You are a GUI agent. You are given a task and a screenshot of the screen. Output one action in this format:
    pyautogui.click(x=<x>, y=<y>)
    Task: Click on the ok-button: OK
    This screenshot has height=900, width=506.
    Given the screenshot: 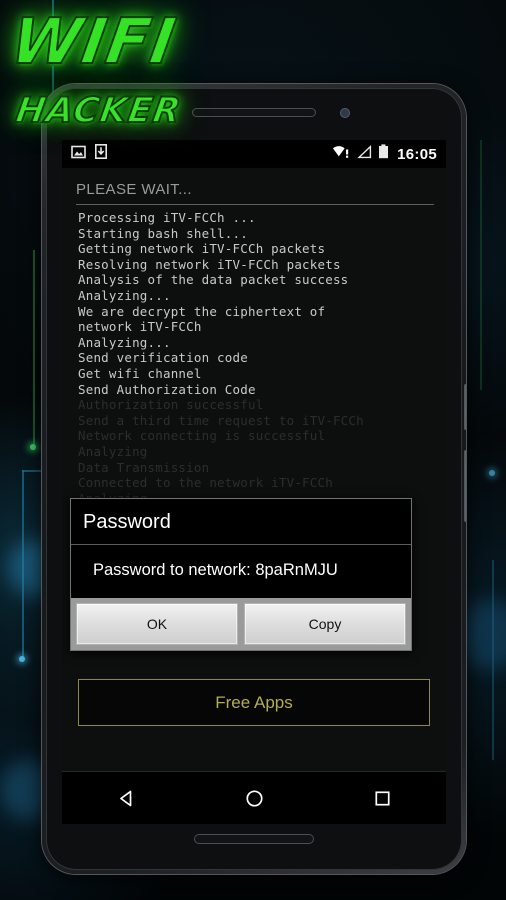 What is the action you would take?
    pyautogui.click(x=157, y=624)
    